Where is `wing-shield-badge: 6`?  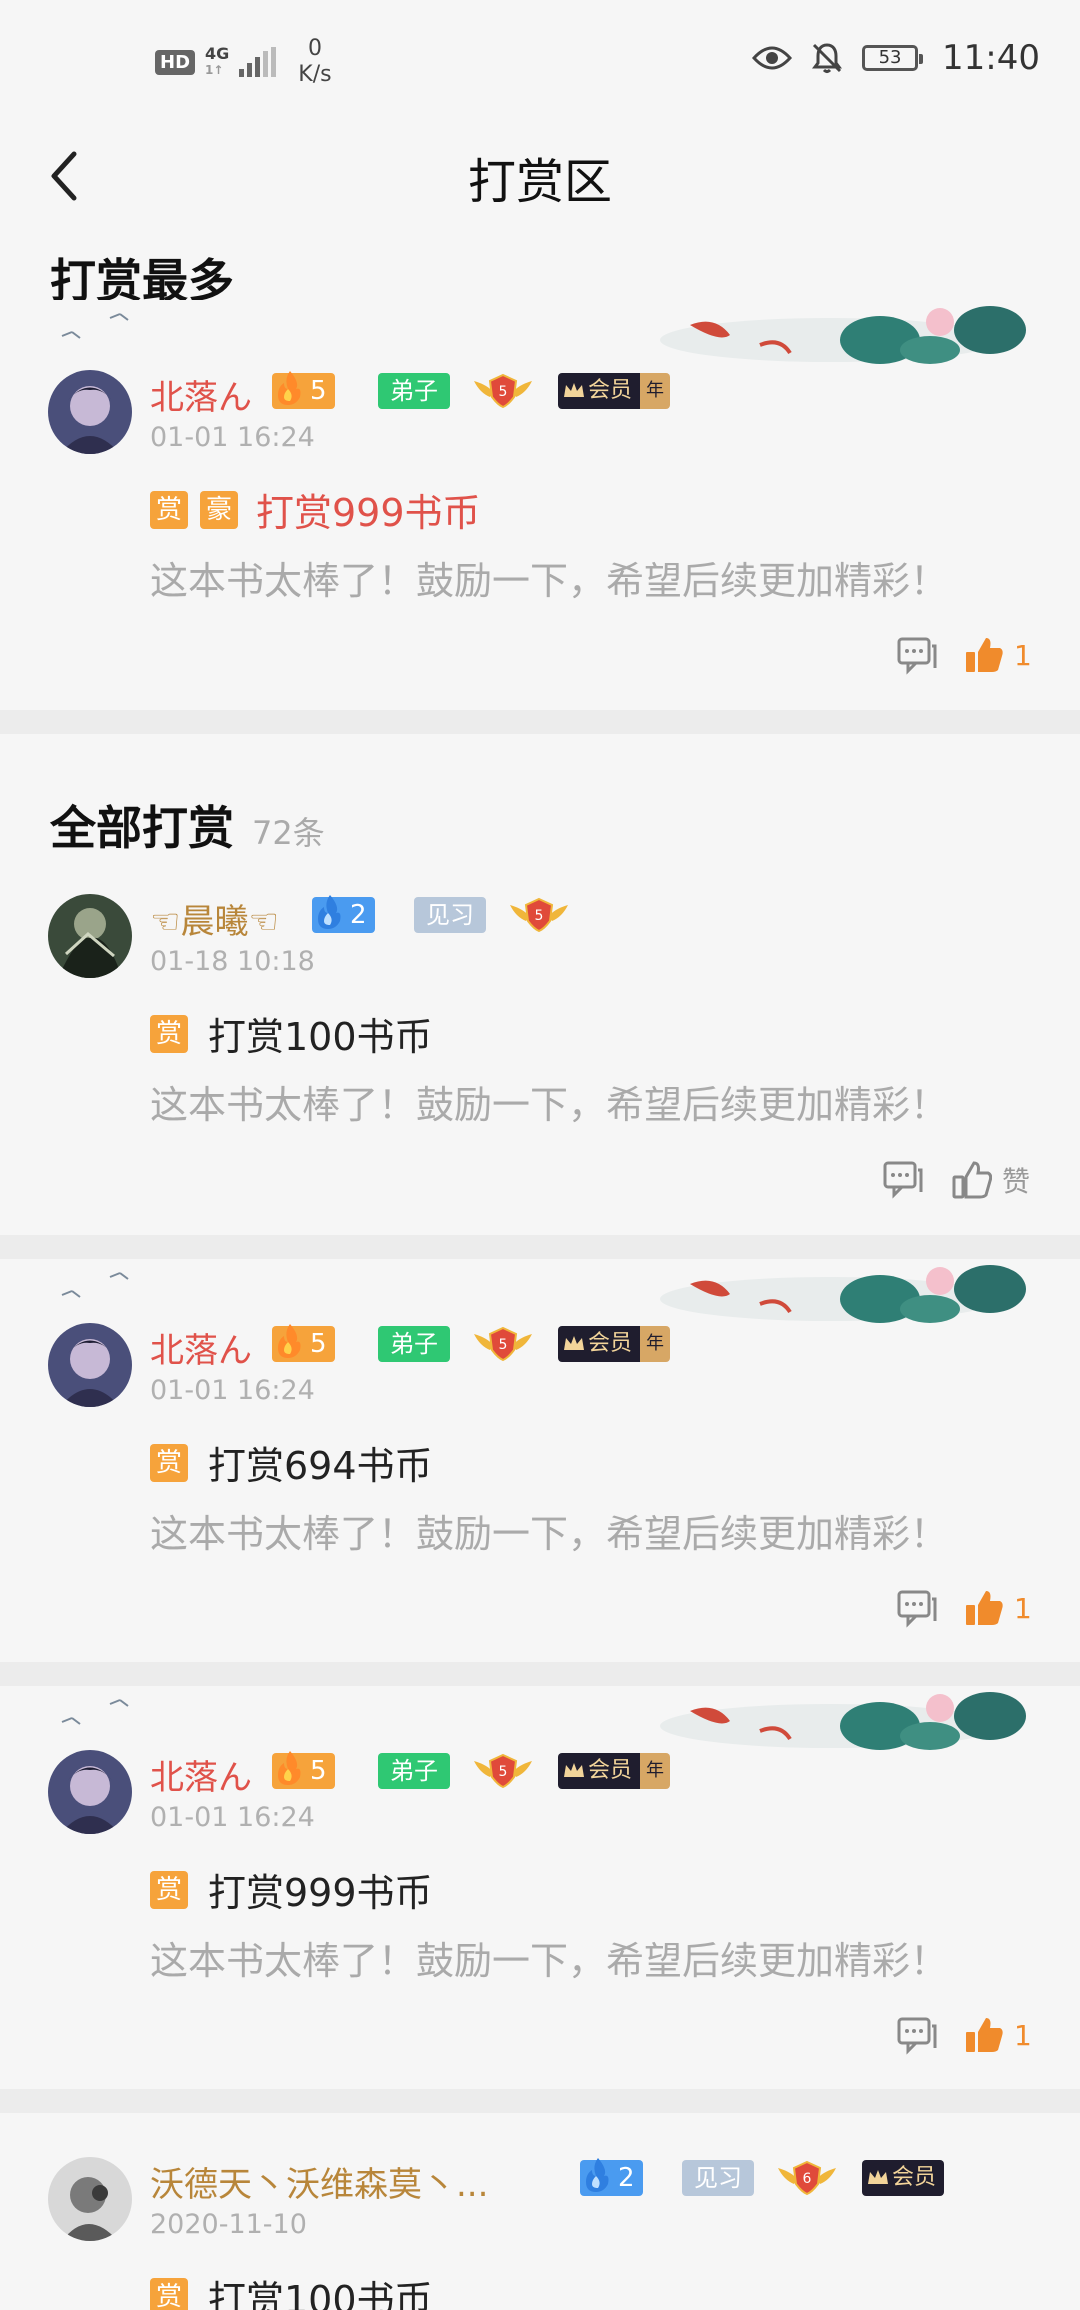 wing-shield-badge: 6 is located at coordinates (807, 2178).